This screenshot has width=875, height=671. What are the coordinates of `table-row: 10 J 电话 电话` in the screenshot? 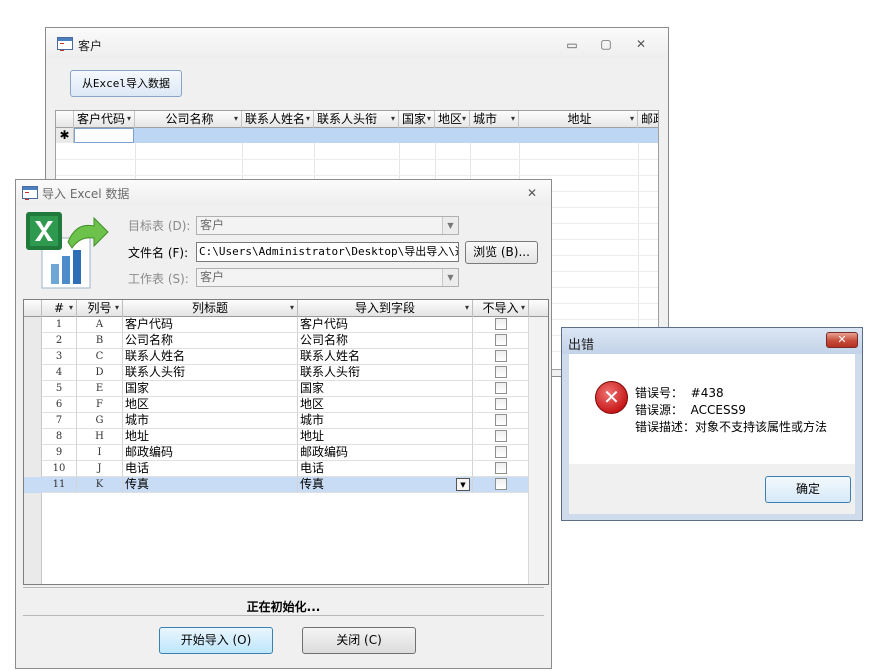 It's located at (276, 469).